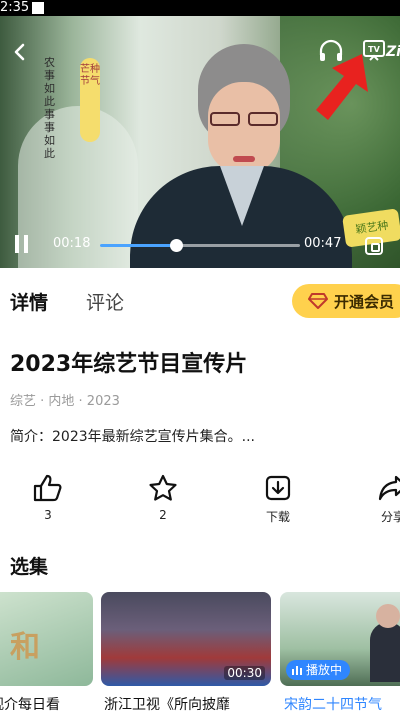 Image resolution: width=400 pixels, height=712 pixels. Describe the element at coordinates (176, 245) in the screenshot. I see `progress-knob` at that location.